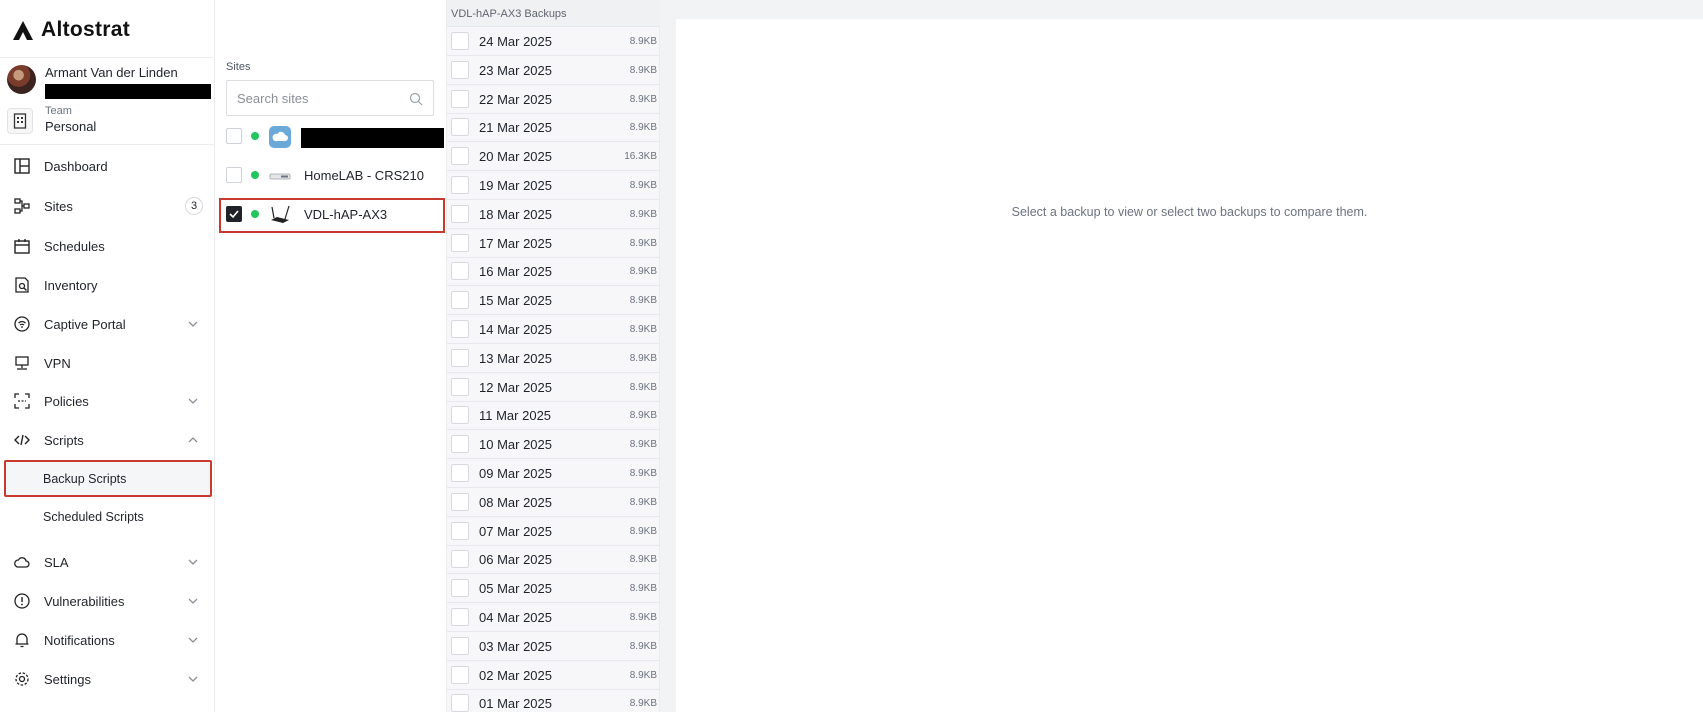 This screenshot has width=1703, height=712. Describe the element at coordinates (554, 41) in the screenshot. I see `backup-row: 24 Mar 2025 8.9KB` at that location.